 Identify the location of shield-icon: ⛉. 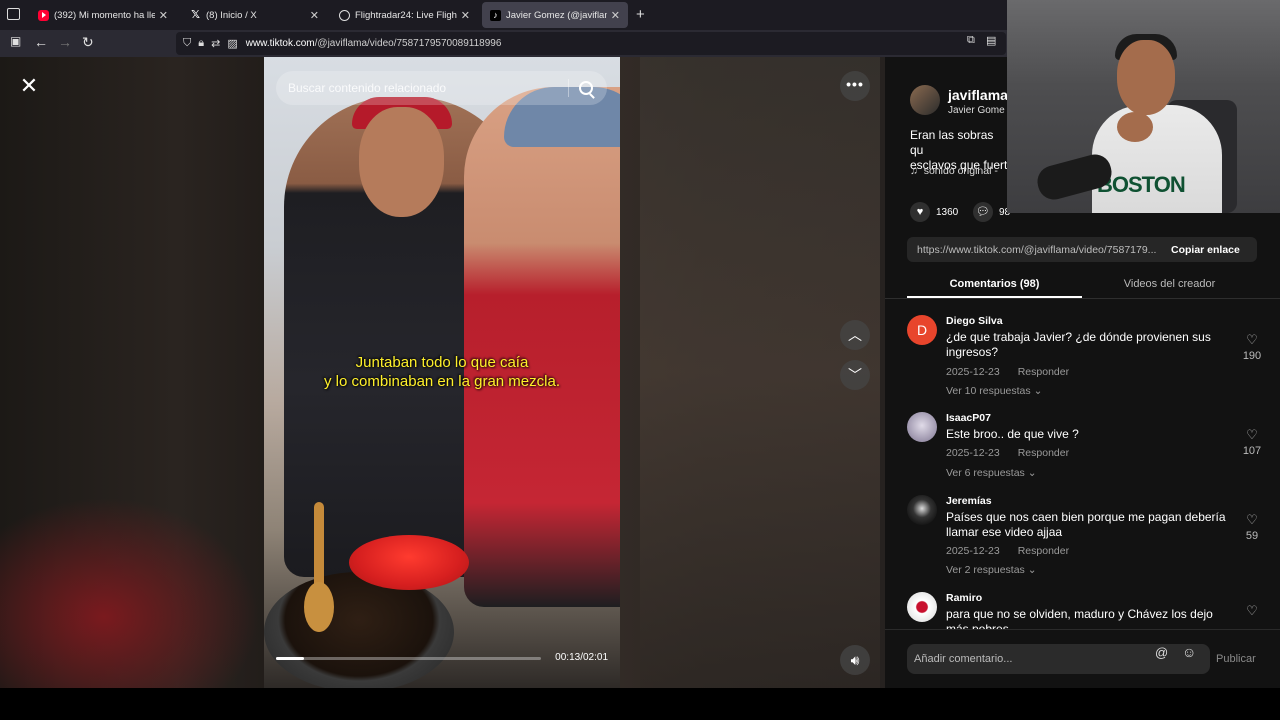
(187, 43).